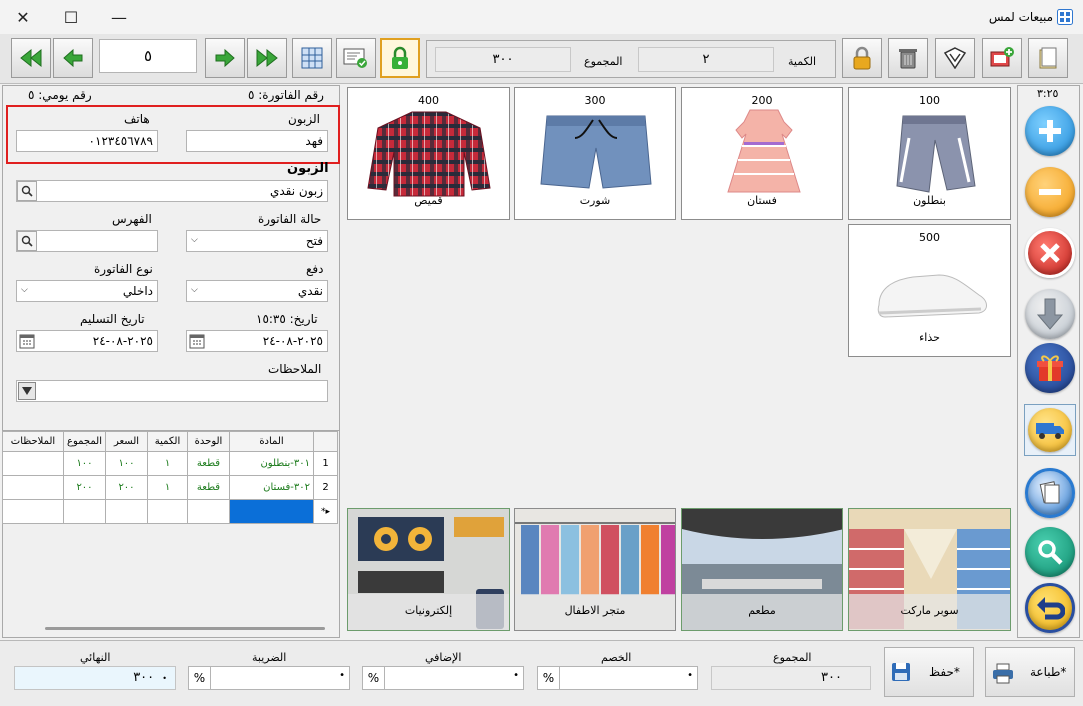 The image size is (1083, 706). I want to click on table-row: 1 ٣٠١-بنطلون قطعة ١ ١٠٠ ١٠٠, so click(170, 463).